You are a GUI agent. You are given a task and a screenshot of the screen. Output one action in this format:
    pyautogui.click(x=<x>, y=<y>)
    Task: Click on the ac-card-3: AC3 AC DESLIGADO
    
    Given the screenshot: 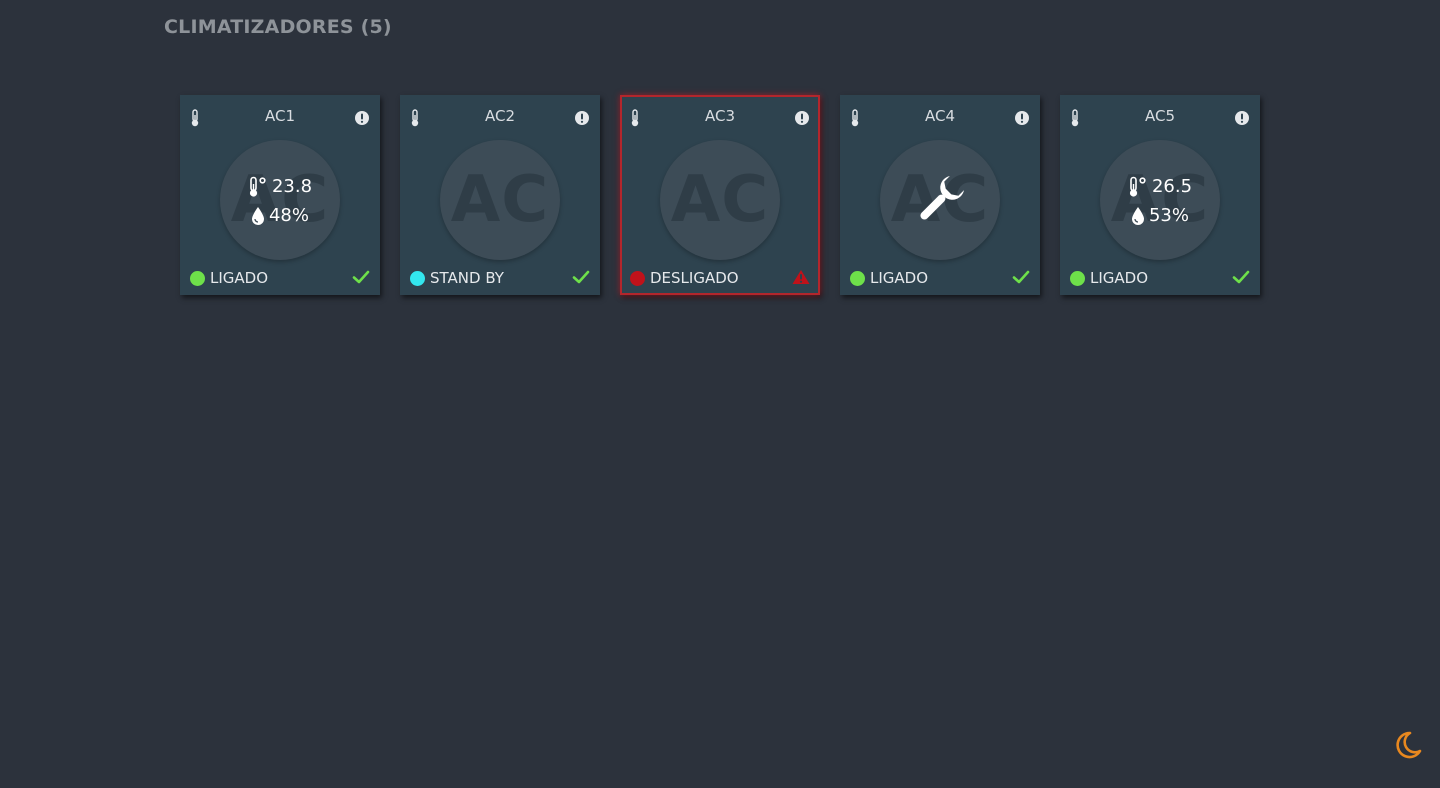 What is the action you would take?
    pyautogui.click(x=720, y=195)
    